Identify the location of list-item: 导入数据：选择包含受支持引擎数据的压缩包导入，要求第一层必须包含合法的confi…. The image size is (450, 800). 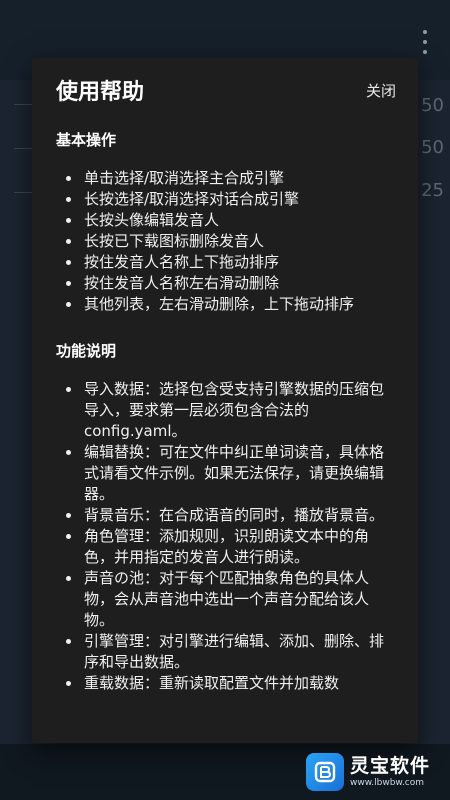
(231, 410).